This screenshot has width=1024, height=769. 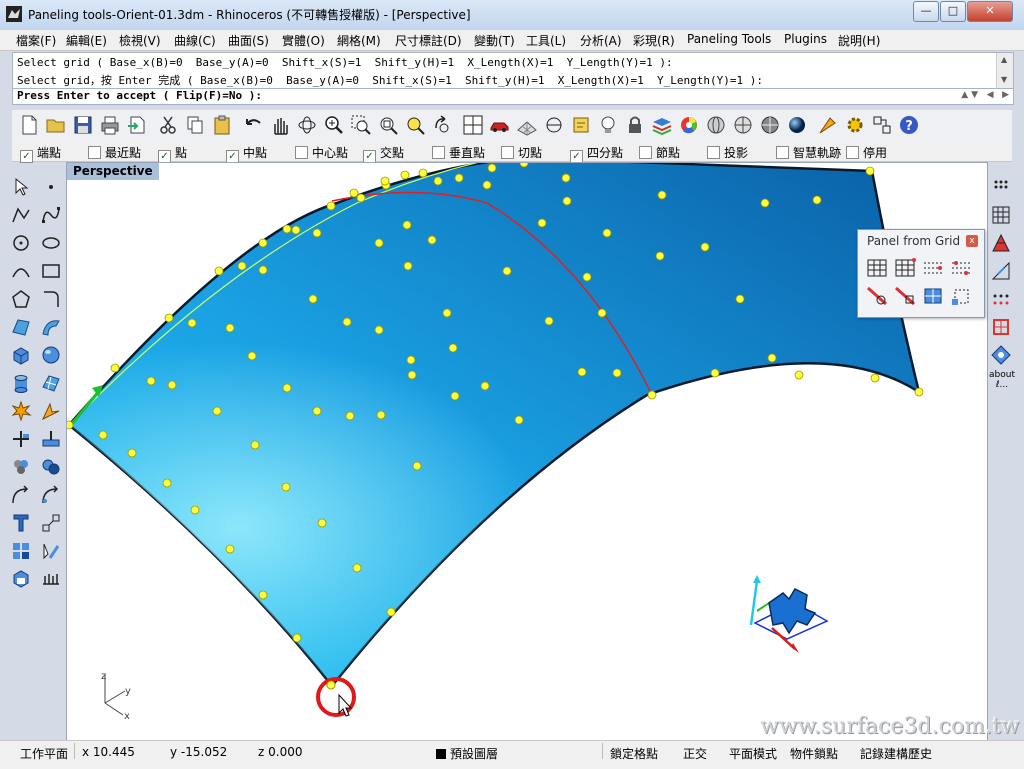 What do you see at coordinates (770, 125) in the screenshot?
I see `render-sphere-icon` at bounding box center [770, 125].